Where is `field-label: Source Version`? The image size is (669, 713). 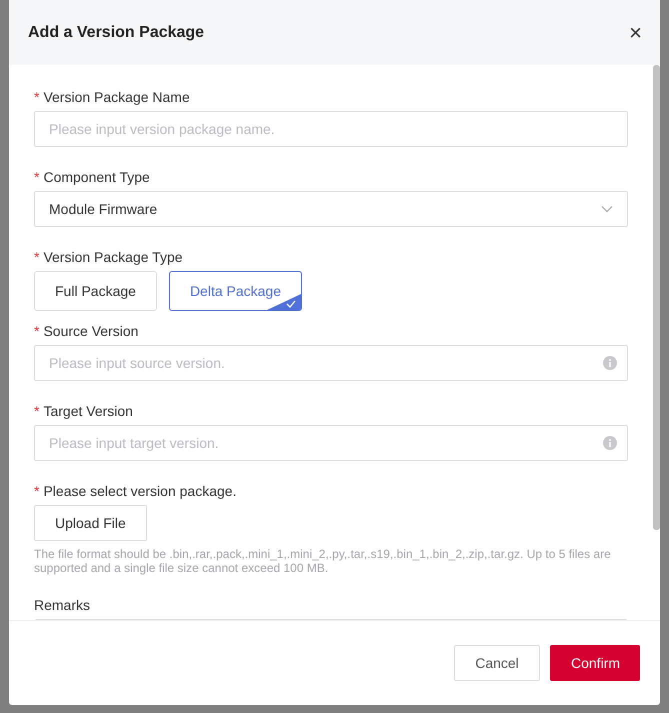 field-label: Source Version is located at coordinates (90, 331).